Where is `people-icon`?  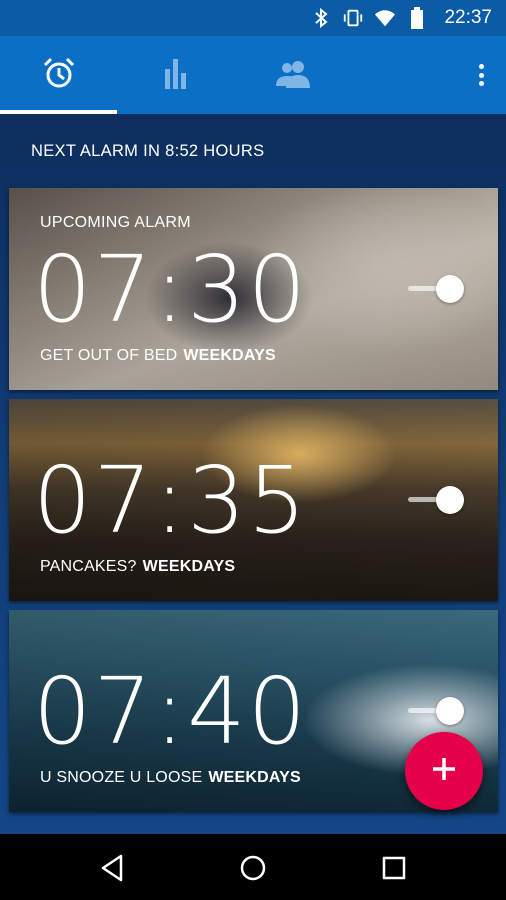
people-icon is located at coordinates (293, 75).